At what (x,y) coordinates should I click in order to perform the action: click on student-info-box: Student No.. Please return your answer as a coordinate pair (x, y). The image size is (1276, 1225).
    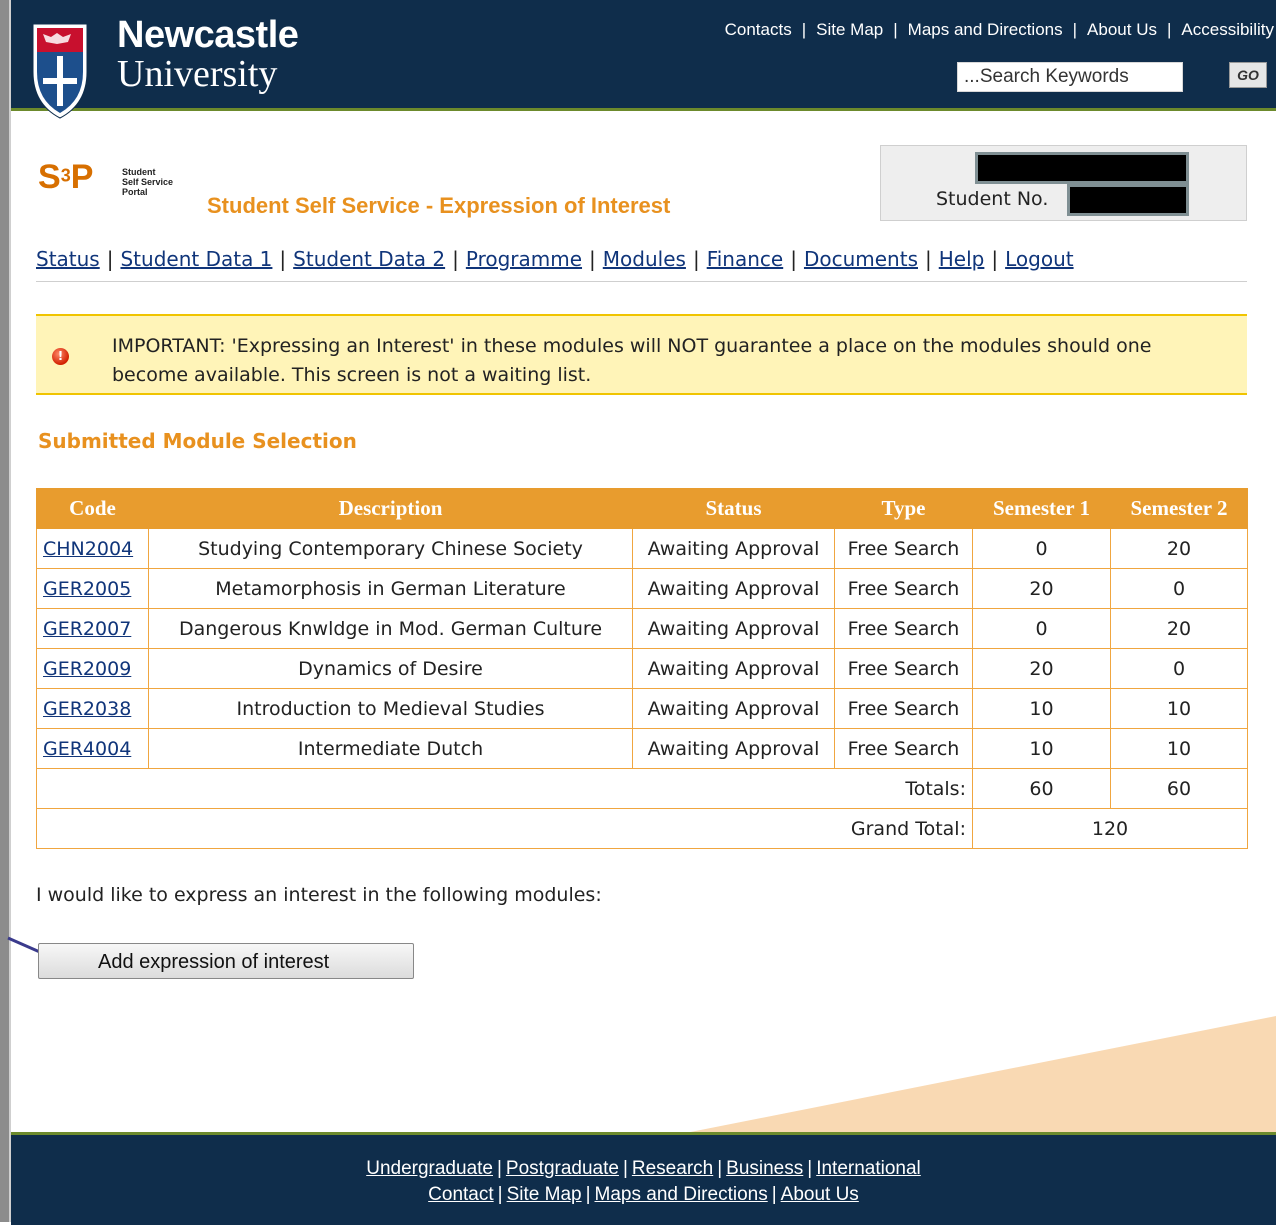
    Looking at the image, I should click on (1063, 183).